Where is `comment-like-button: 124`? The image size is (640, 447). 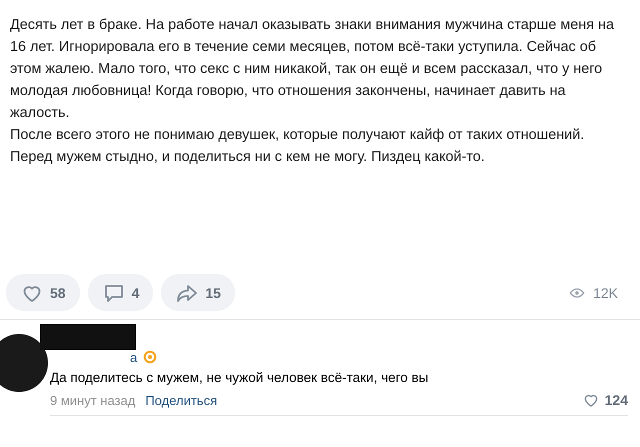 comment-like-button: 124 is located at coordinates (605, 400).